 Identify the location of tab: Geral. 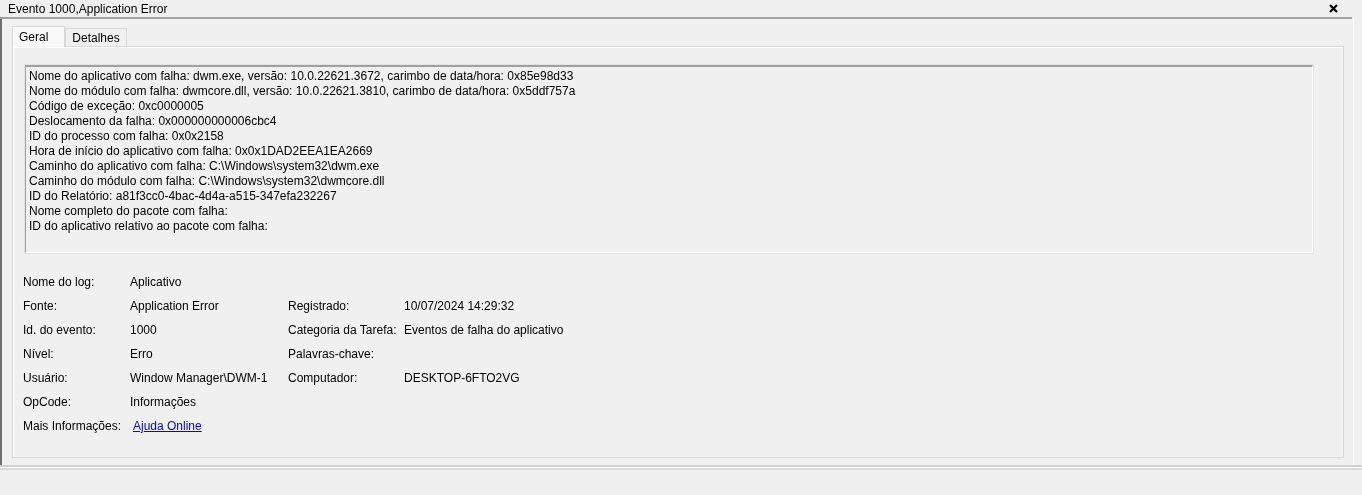
(39, 36).